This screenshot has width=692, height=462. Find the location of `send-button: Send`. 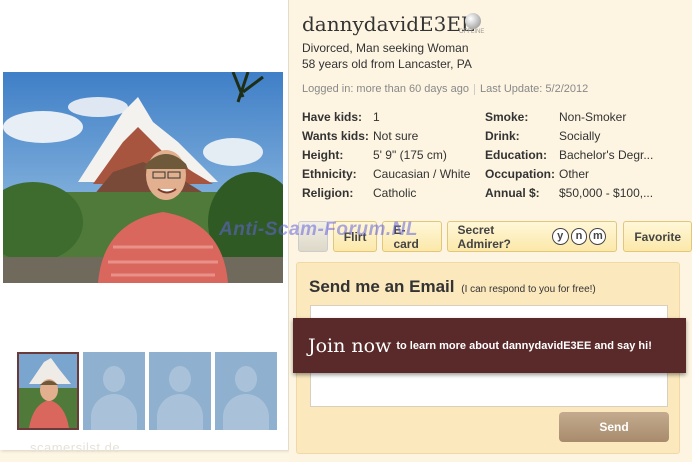

send-button: Send is located at coordinates (614, 427).